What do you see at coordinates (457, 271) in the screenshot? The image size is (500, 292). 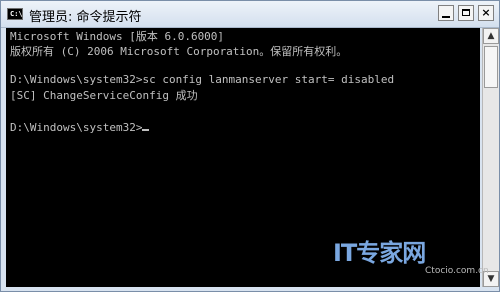 I see `watermark-site: Ctocio.com.cn` at bounding box center [457, 271].